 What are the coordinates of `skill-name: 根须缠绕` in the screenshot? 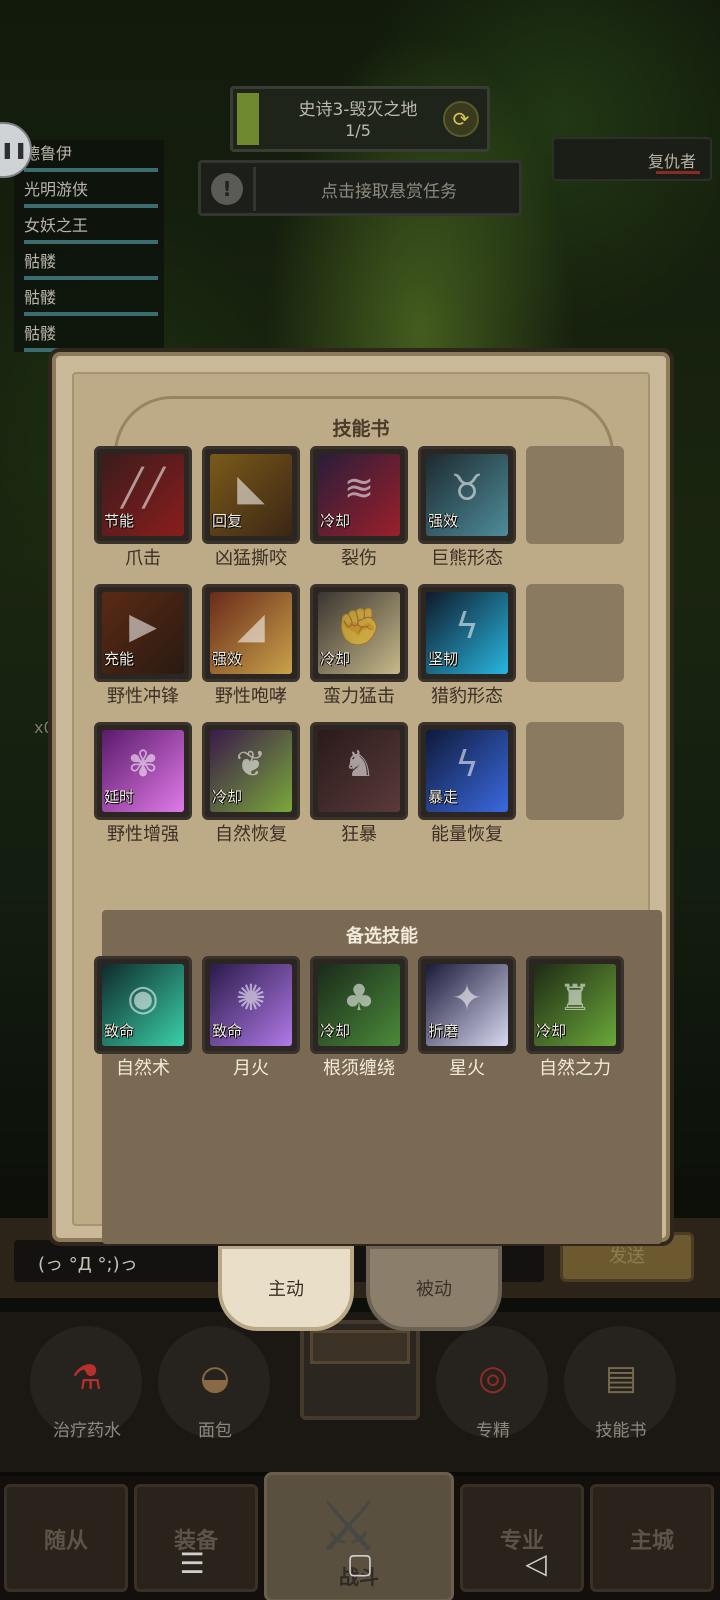 It's located at (359, 1068).